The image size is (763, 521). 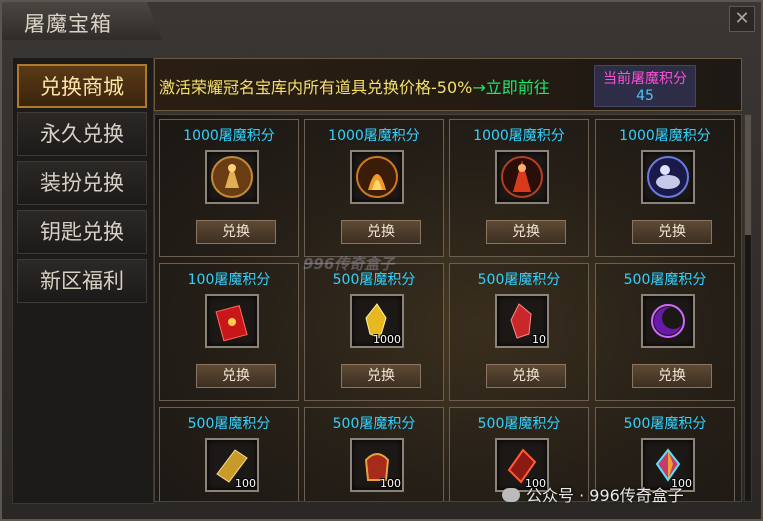 What do you see at coordinates (316, 87) in the screenshot?
I see `banner-message: 激活荣耀冠名宝库内所有道具兑换价格-50%` at bounding box center [316, 87].